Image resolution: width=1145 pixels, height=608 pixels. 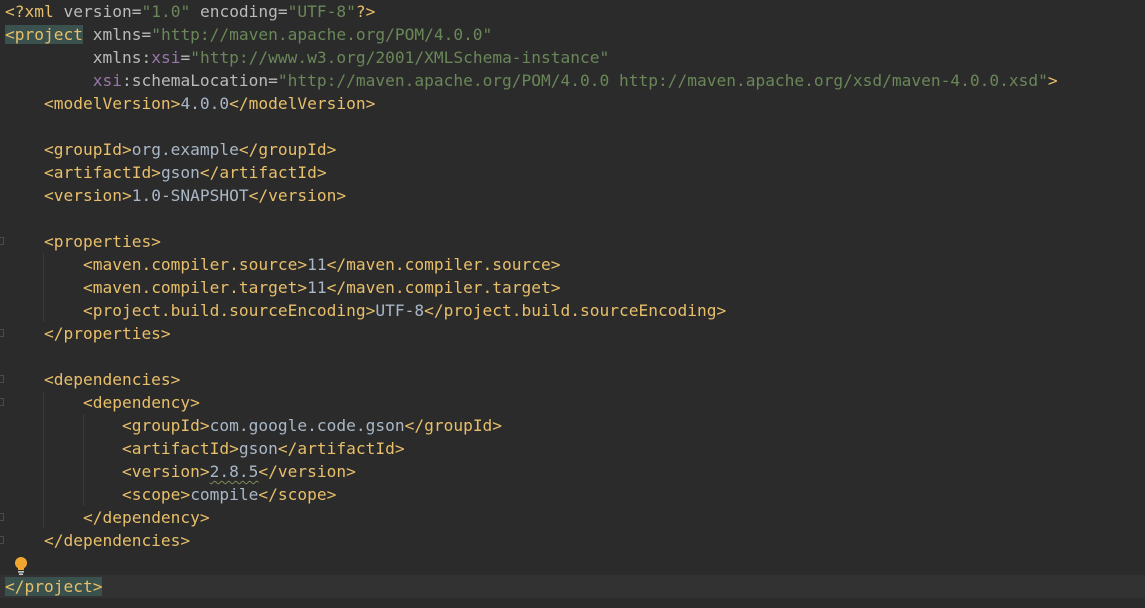 What do you see at coordinates (400, 310) in the screenshot?
I see `tag-text: UTF-8` at bounding box center [400, 310].